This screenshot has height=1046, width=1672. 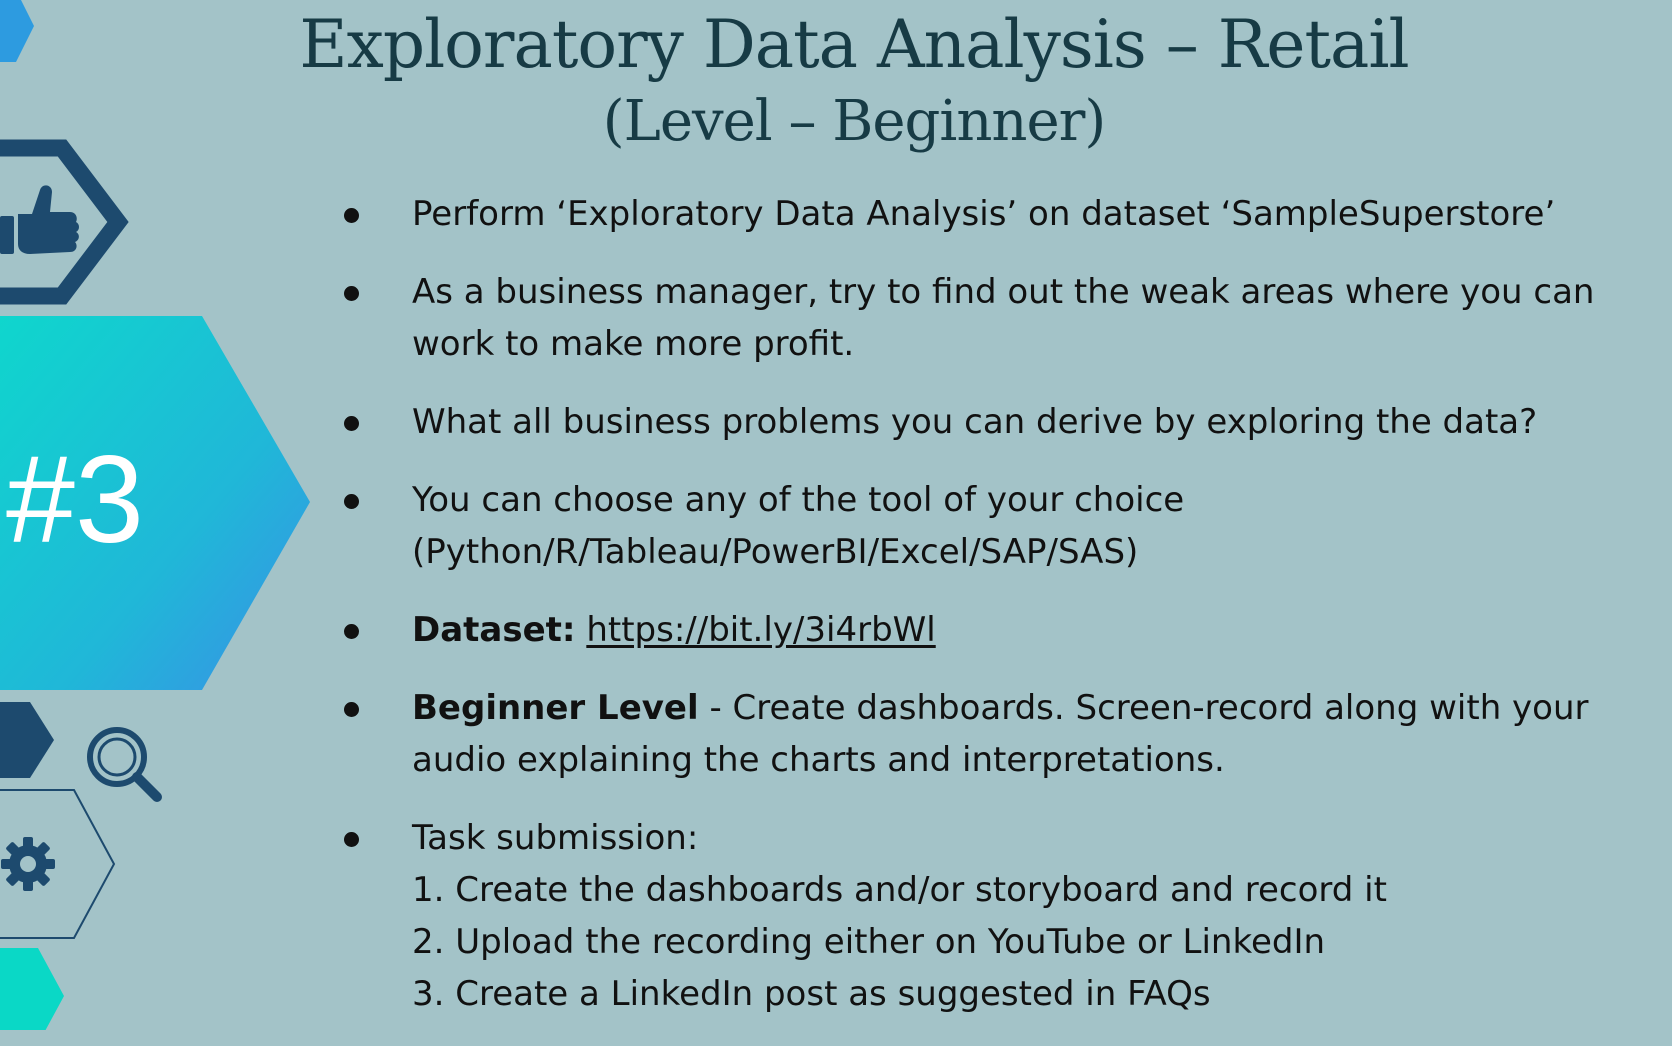 I want to click on hex-bottom-fragment, so click(x=32, y=989).